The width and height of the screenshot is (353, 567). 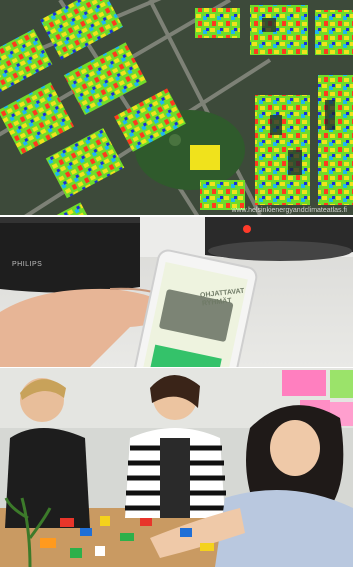 I want to click on map-credit-text: www.helsinkienergyandclimateatlas.fi, so click(x=289, y=210).